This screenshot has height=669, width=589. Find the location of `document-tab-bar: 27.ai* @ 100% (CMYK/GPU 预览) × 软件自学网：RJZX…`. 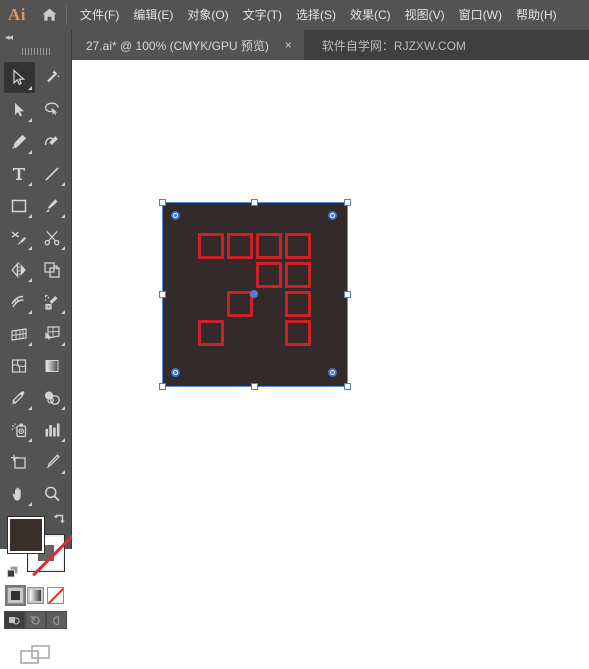

document-tab-bar: 27.ai* @ 100% (CMYK/GPU 预览) × 软件自学网：RJZX… is located at coordinates (330, 45).